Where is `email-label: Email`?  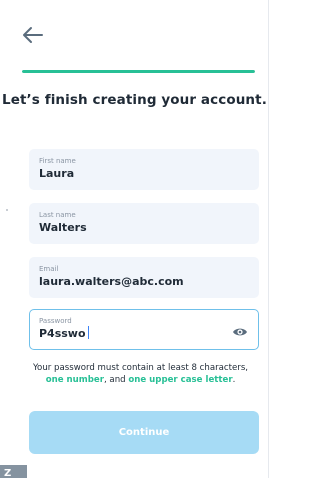 email-label: Email is located at coordinates (49, 269).